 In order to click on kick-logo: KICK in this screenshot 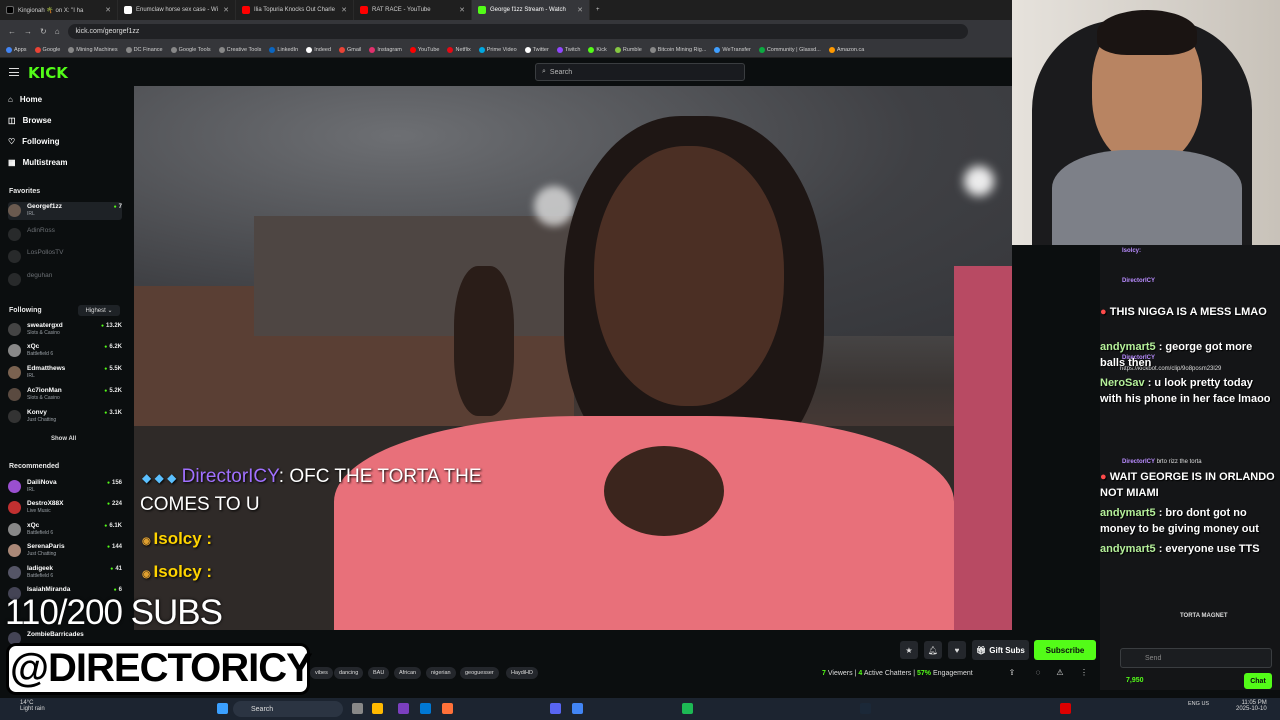, I will do `click(48, 73)`.